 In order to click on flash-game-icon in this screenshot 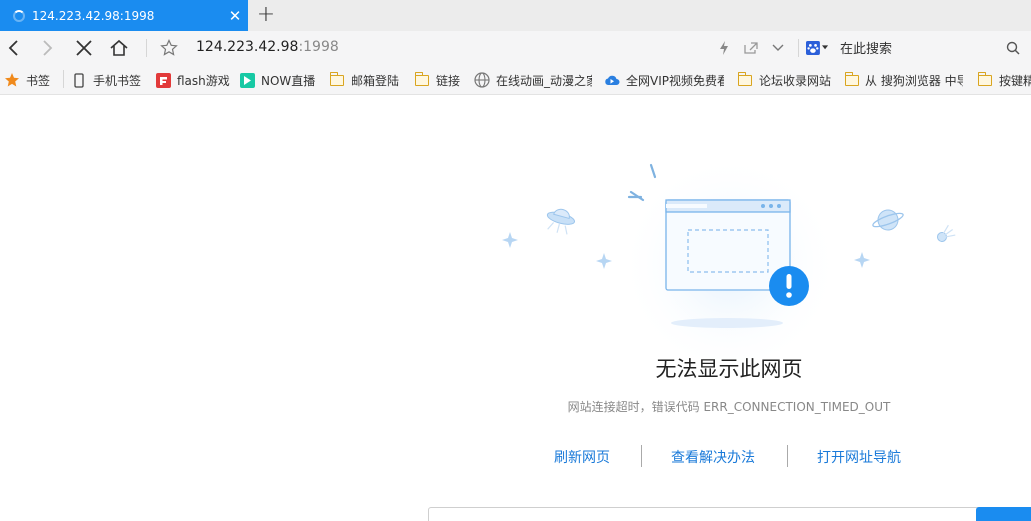, I will do `click(163, 80)`.